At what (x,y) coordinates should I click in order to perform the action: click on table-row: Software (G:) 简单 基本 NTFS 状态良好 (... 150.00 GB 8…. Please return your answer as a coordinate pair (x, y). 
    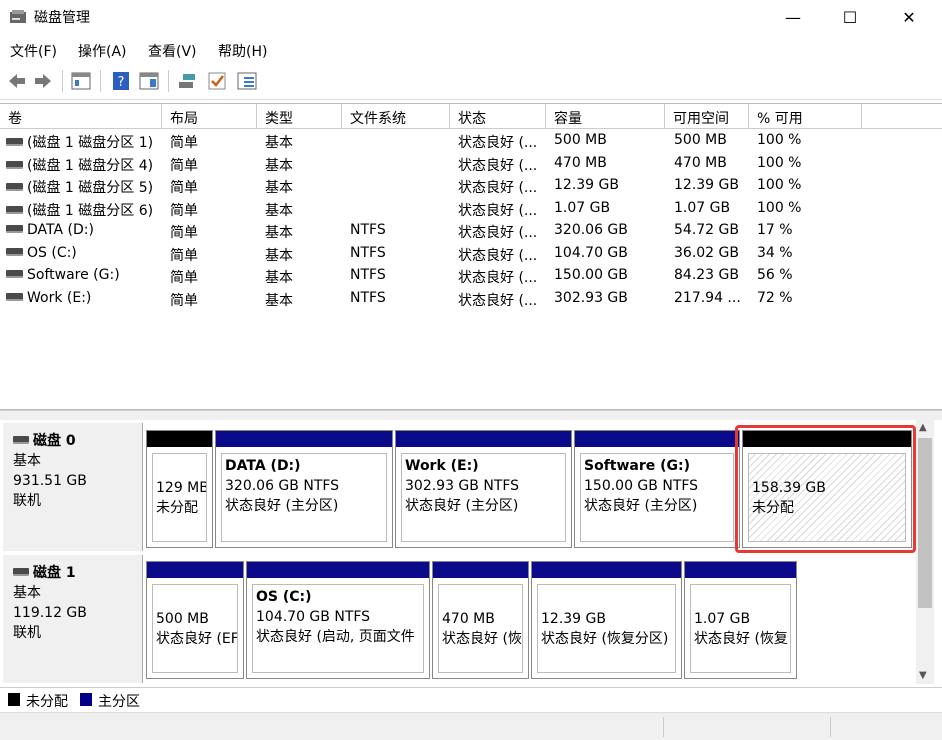
    Looking at the image, I should click on (471, 276).